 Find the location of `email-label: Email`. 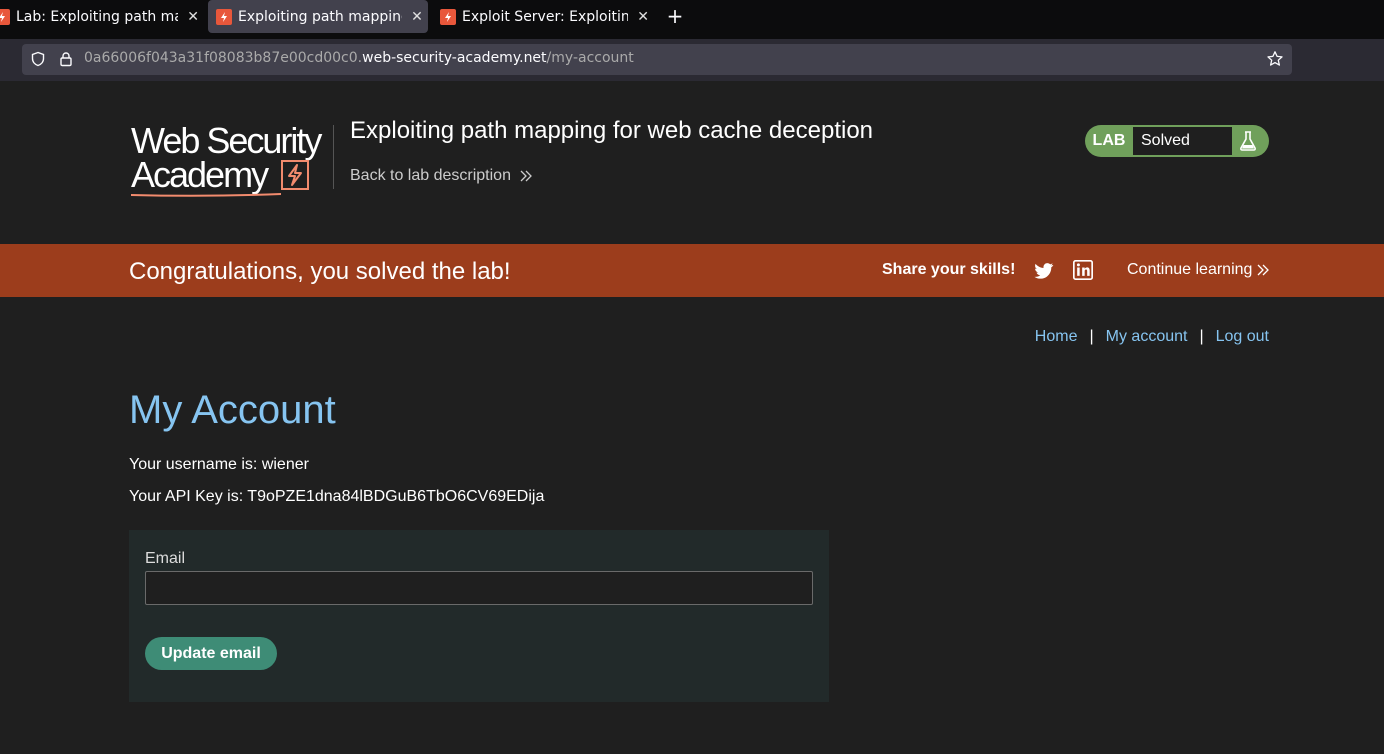

email-label: Email is located at coordinates (165, 558).